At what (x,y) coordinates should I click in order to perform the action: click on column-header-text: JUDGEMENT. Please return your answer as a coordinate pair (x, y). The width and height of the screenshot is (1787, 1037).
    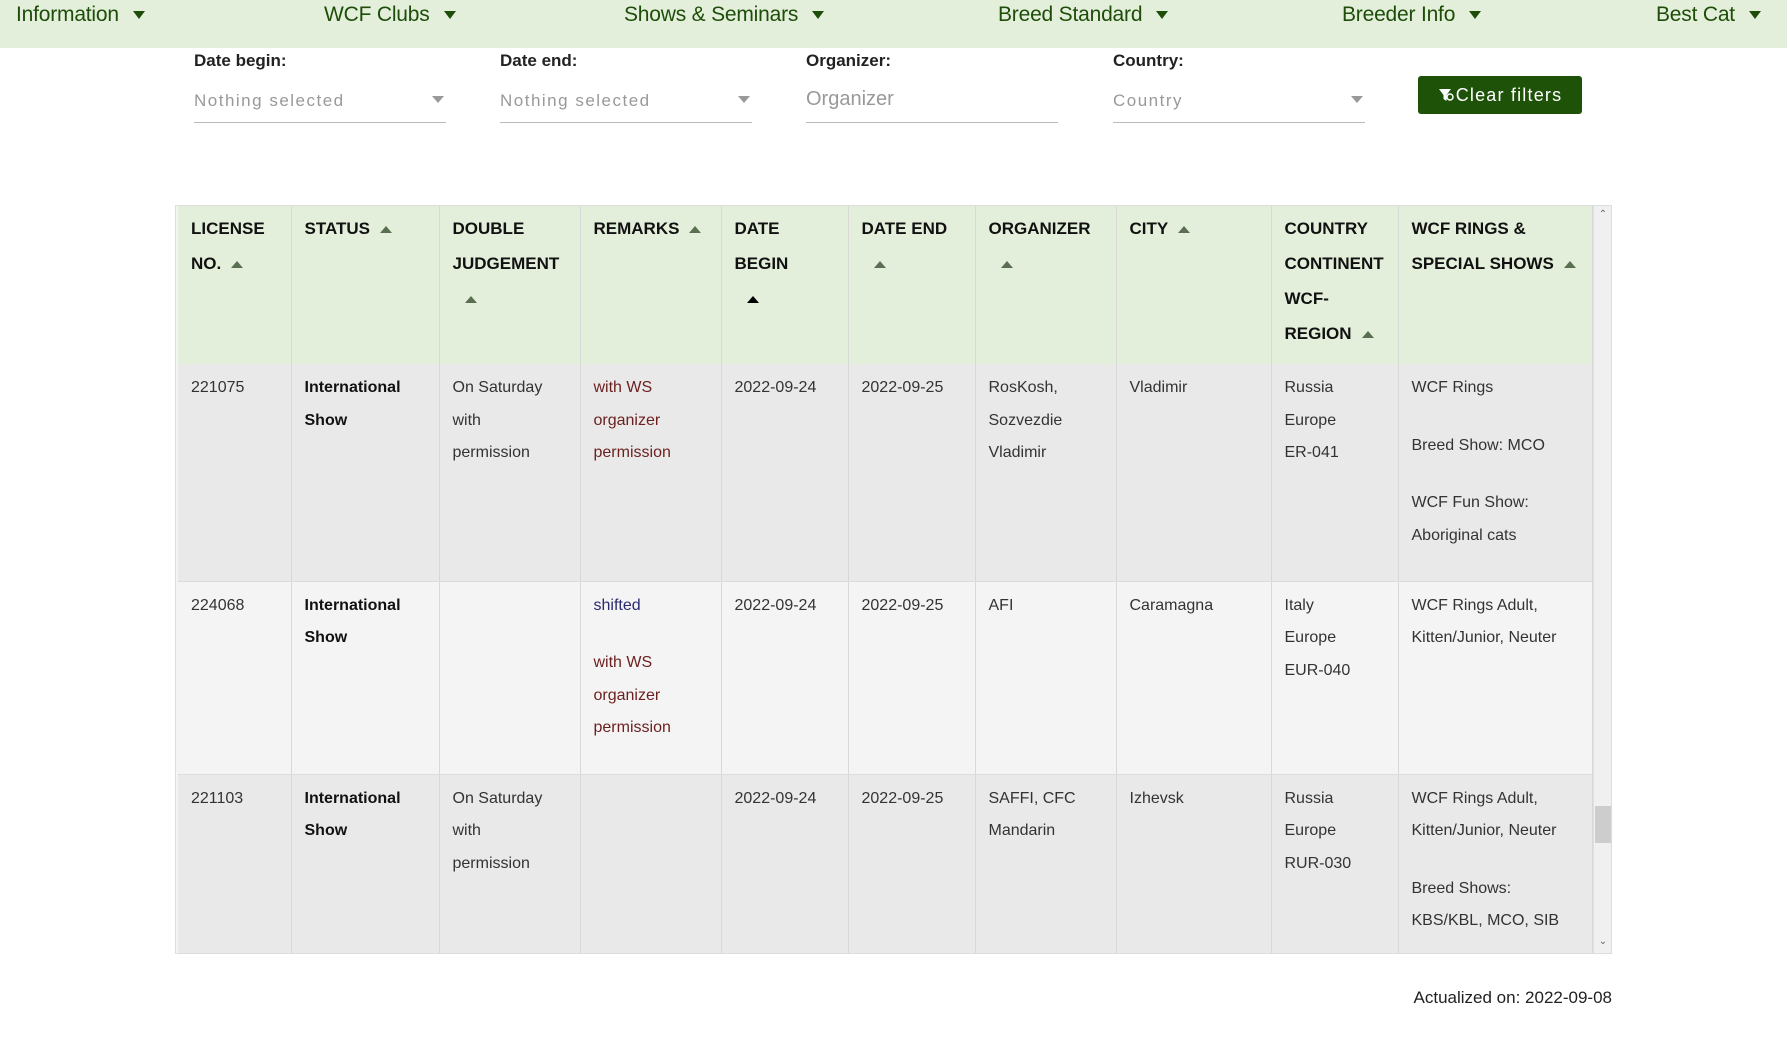
    Looking at the image, I should click on (506, 263).